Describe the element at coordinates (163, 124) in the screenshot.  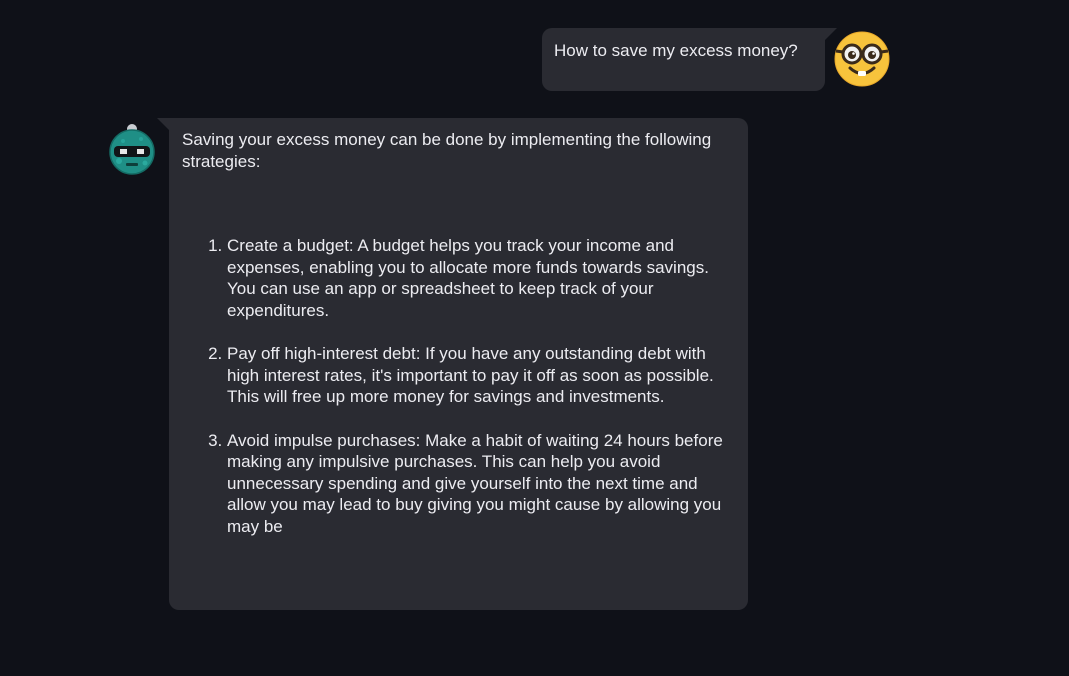
I see `bot-bubble-tail` at that location.